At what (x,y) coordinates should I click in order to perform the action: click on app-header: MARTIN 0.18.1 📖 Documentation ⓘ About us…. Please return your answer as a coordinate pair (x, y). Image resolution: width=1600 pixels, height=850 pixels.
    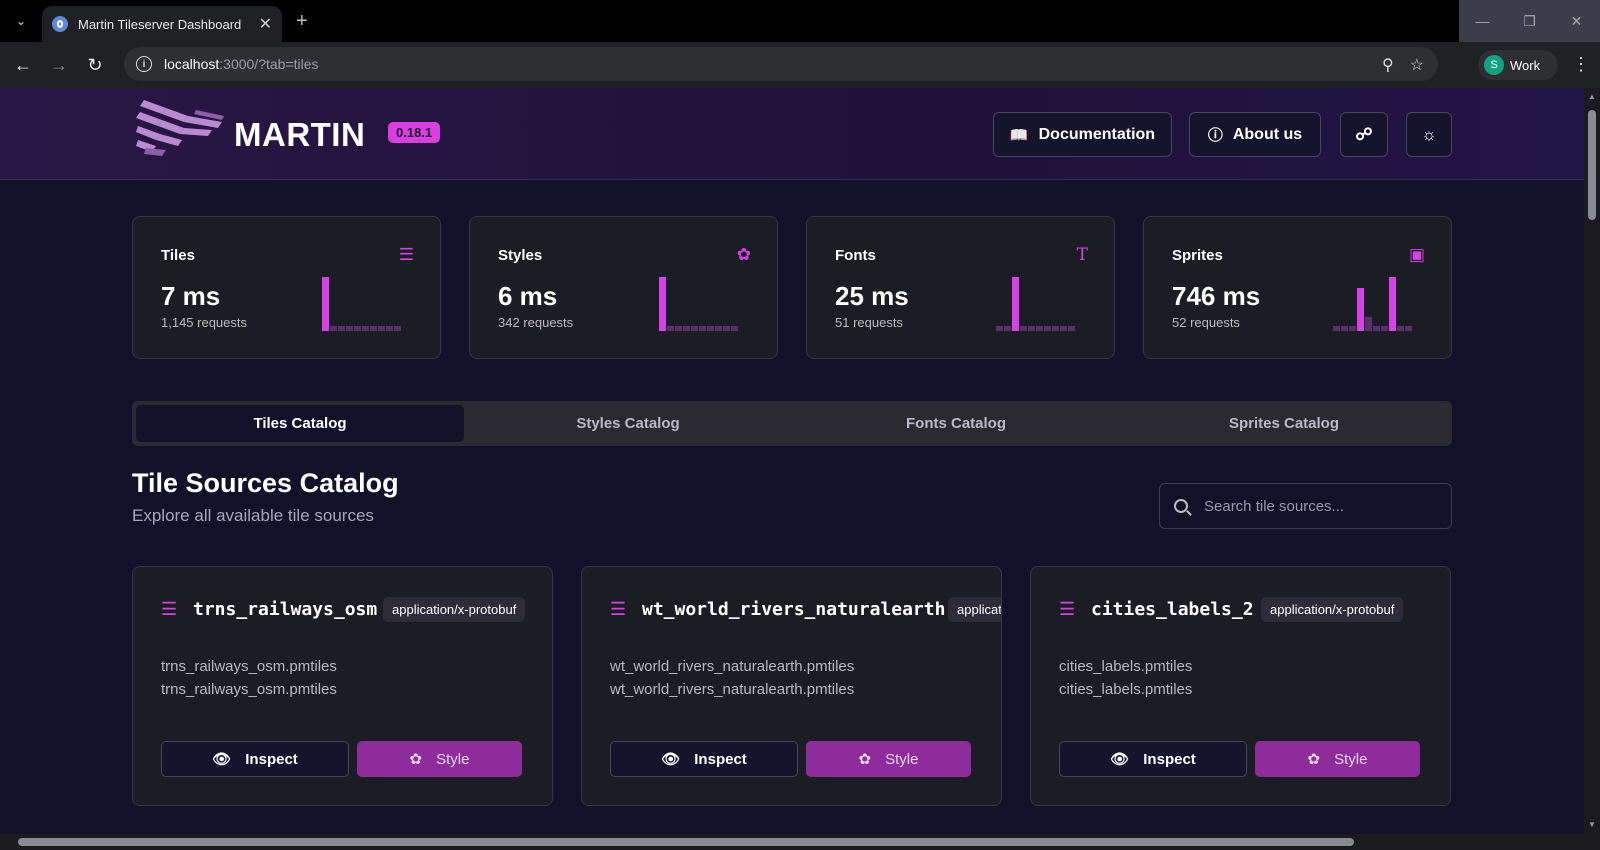
    Looking at the image, I should click on (792, 134).